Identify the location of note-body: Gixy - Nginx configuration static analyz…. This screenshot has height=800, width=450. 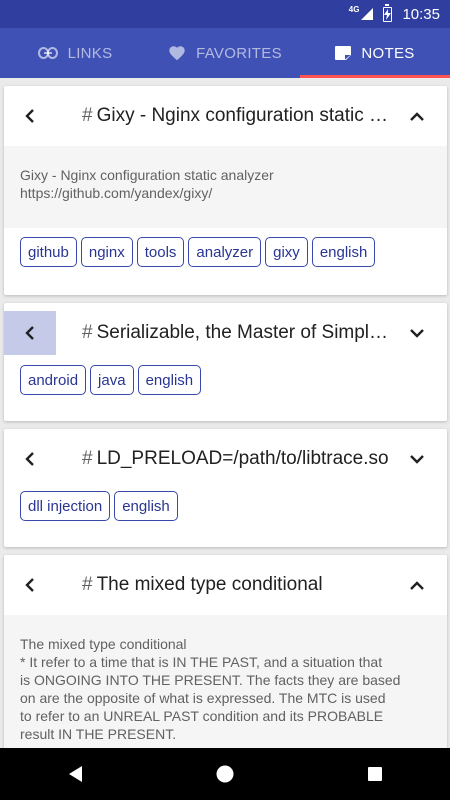
(225, 187).